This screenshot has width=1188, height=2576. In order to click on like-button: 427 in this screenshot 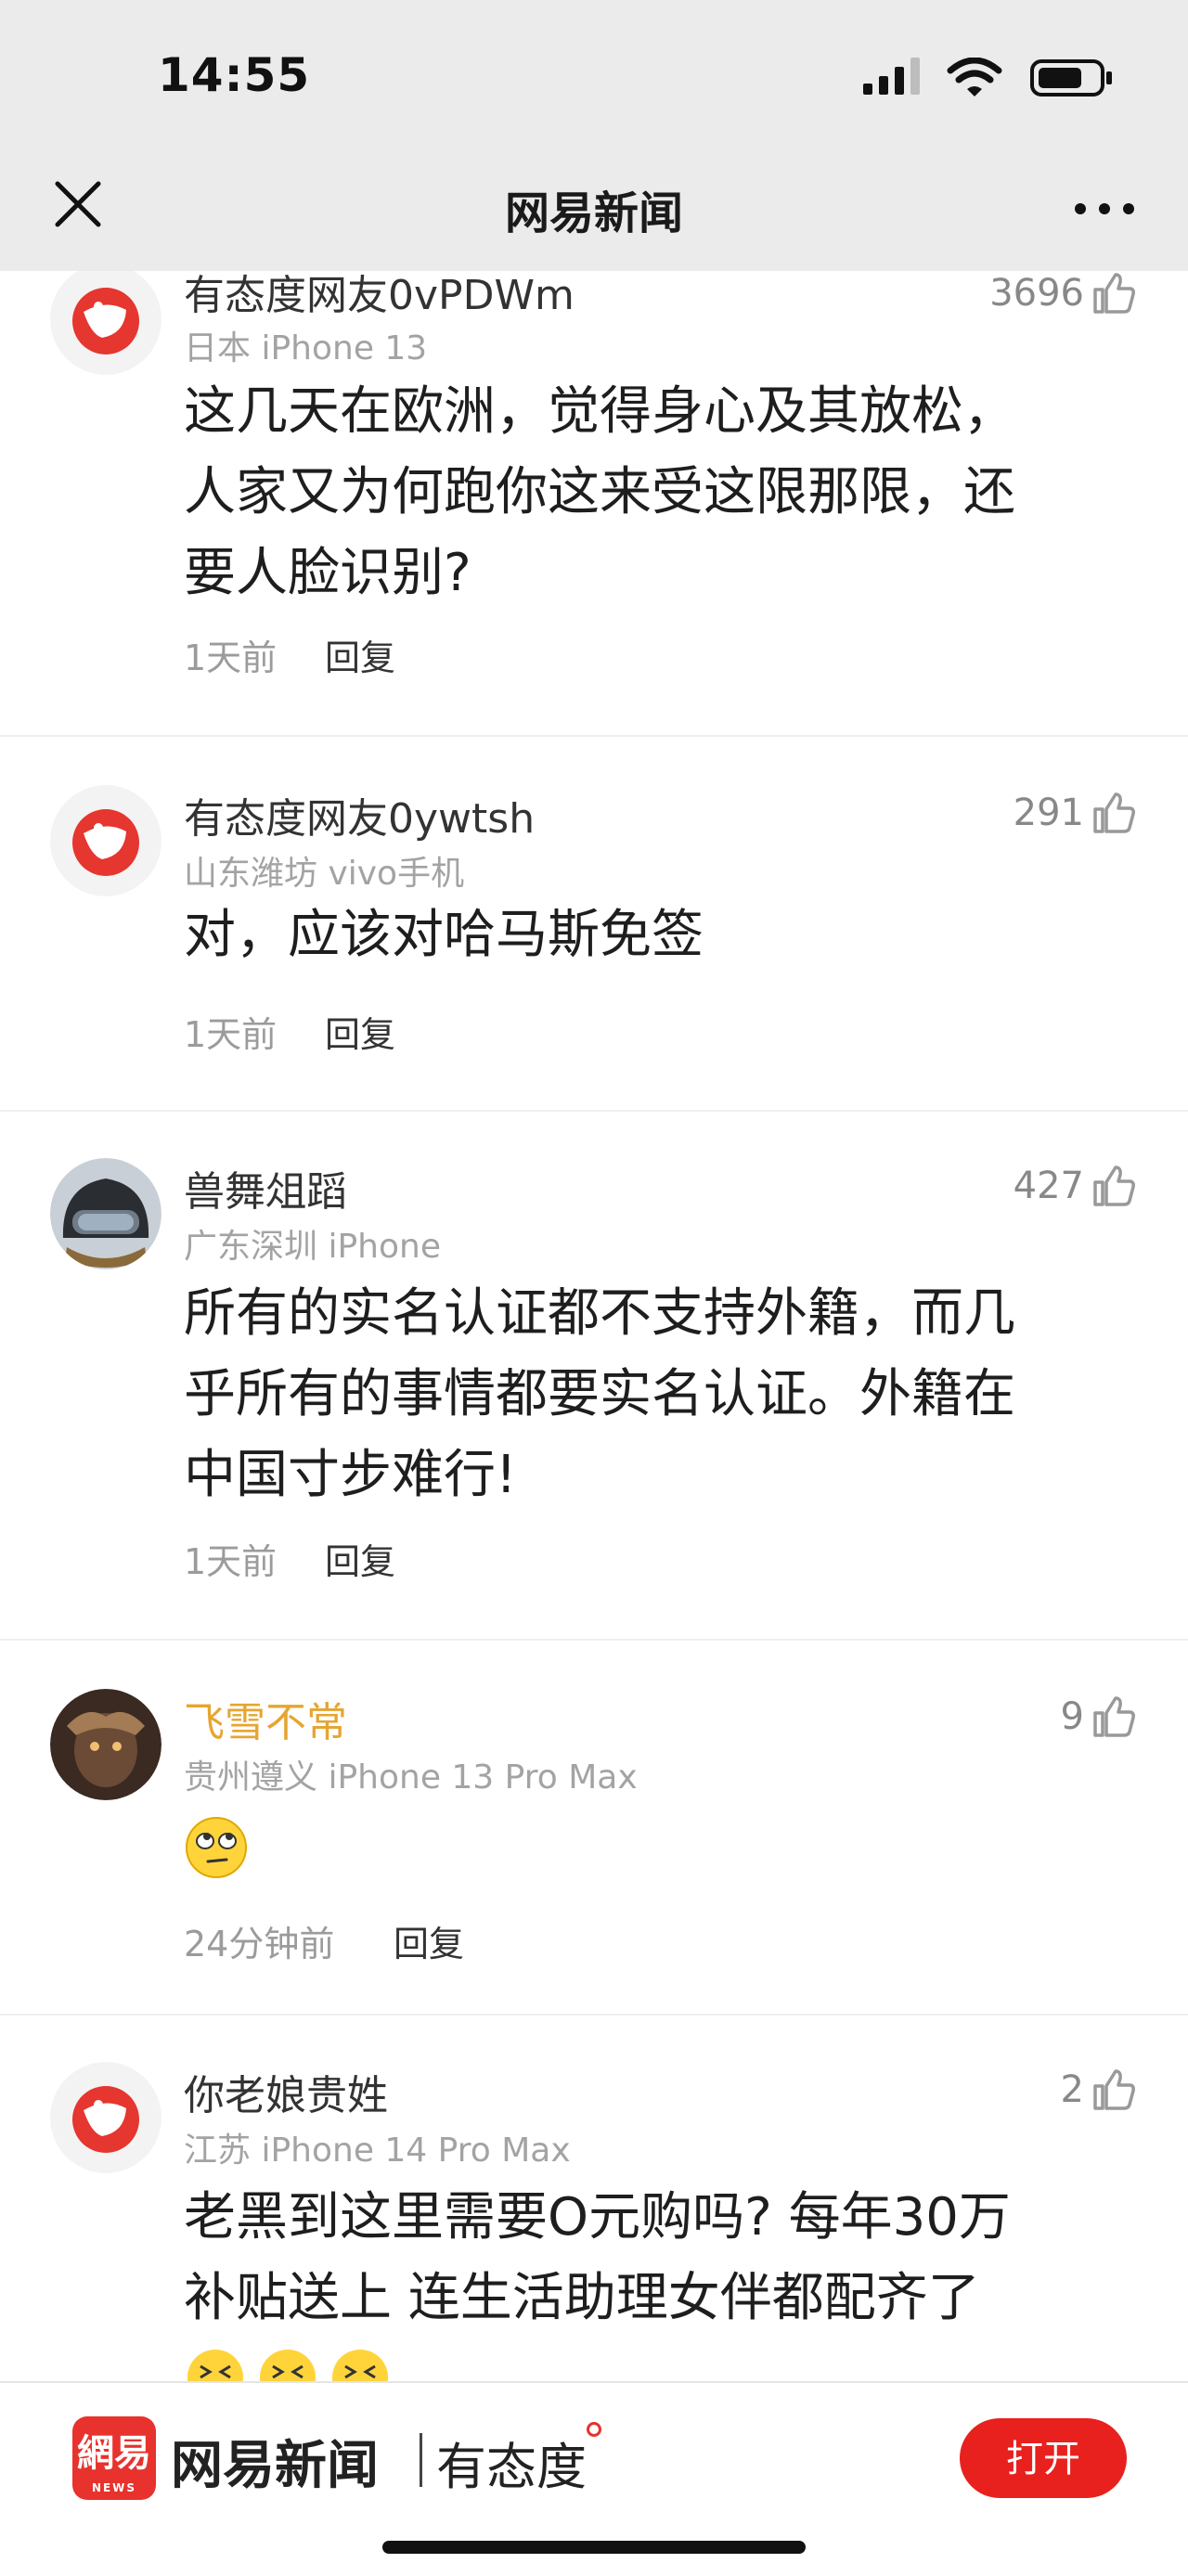, I will do `click(1076, 1186)`.